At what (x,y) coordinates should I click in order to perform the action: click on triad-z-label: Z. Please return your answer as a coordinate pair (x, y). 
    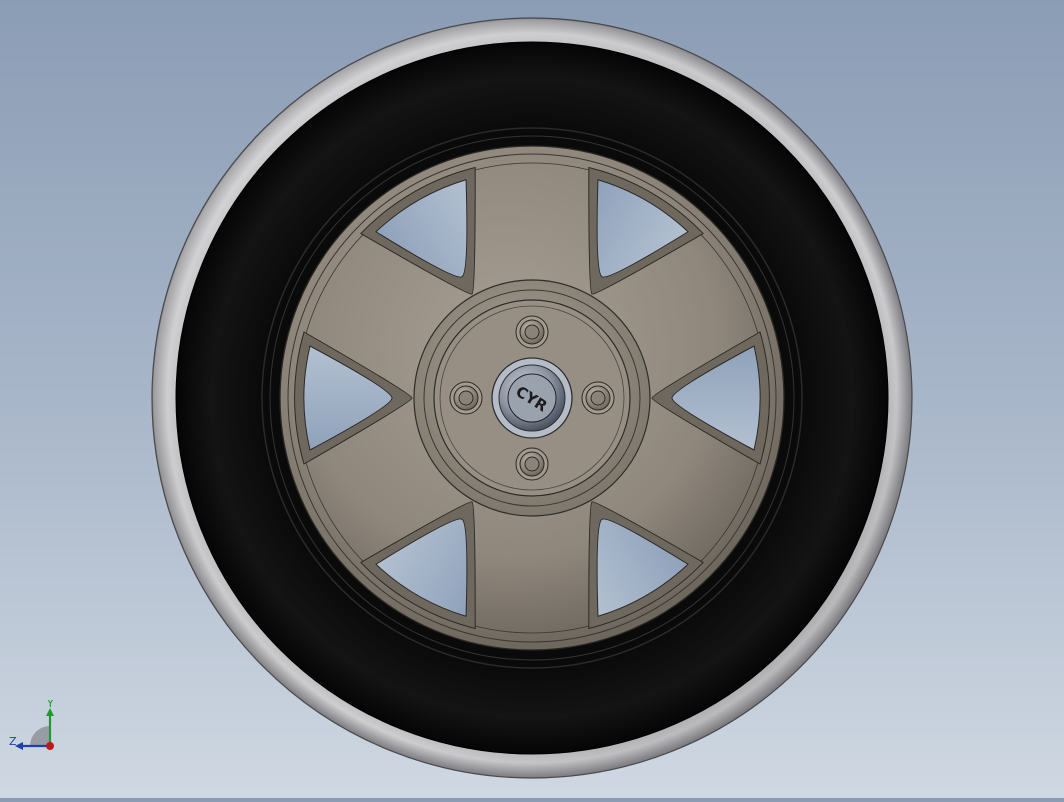
    Looking at the image, I should click on (13, 741).